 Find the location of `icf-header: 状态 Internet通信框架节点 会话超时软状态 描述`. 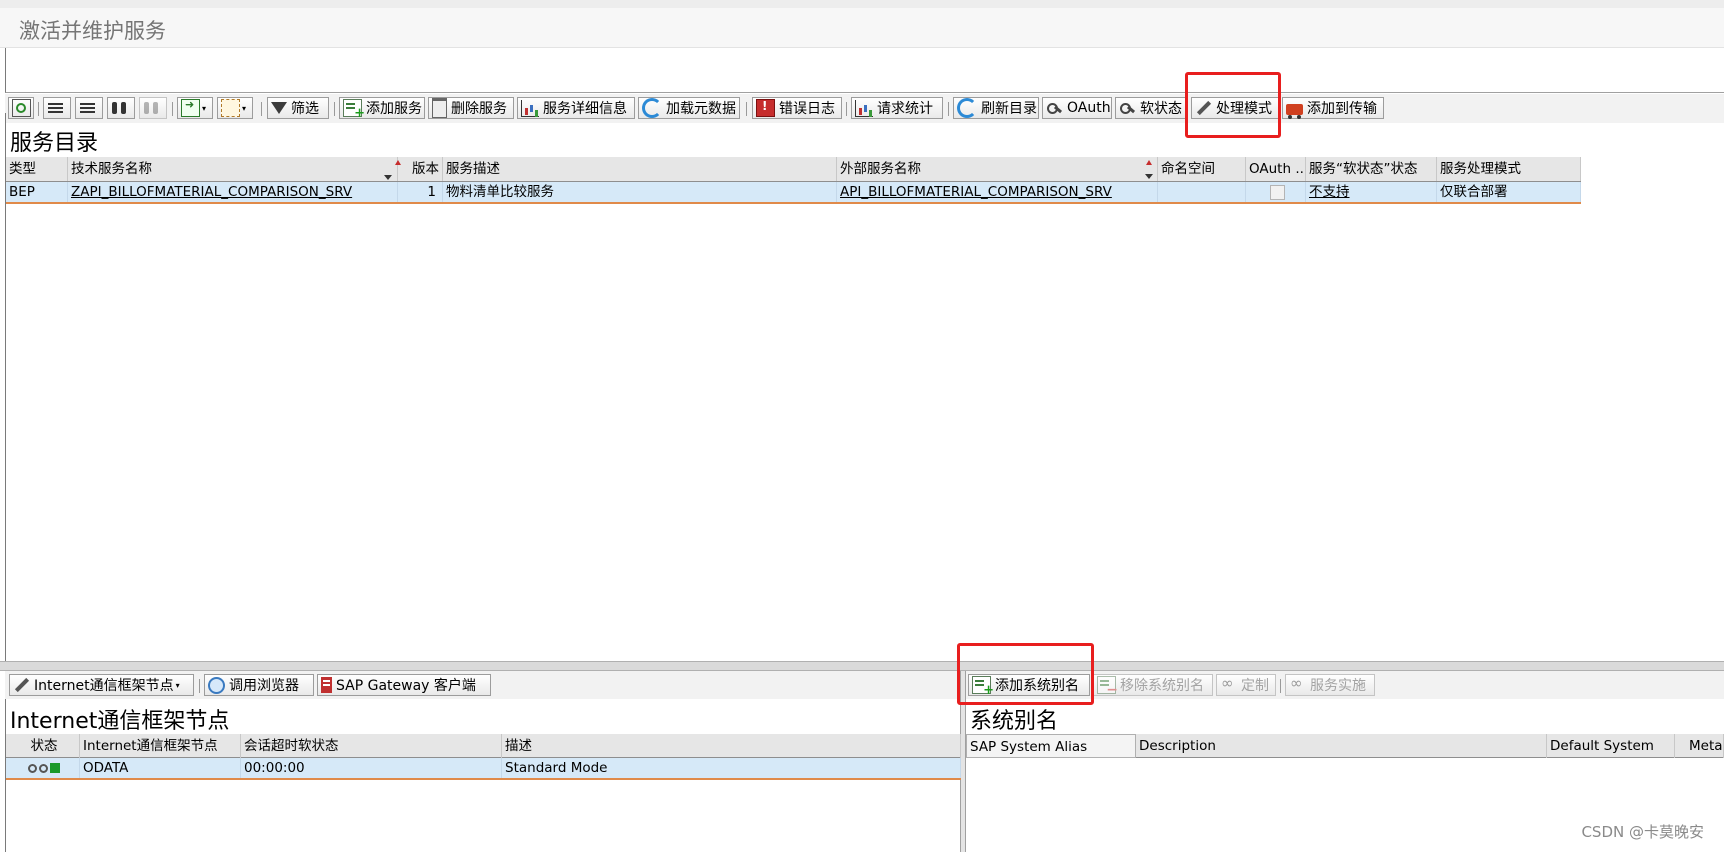

icf-header: 状态 Internet通信框架节点 会话超时软状态 描述 is located at coordinates (483, 746).